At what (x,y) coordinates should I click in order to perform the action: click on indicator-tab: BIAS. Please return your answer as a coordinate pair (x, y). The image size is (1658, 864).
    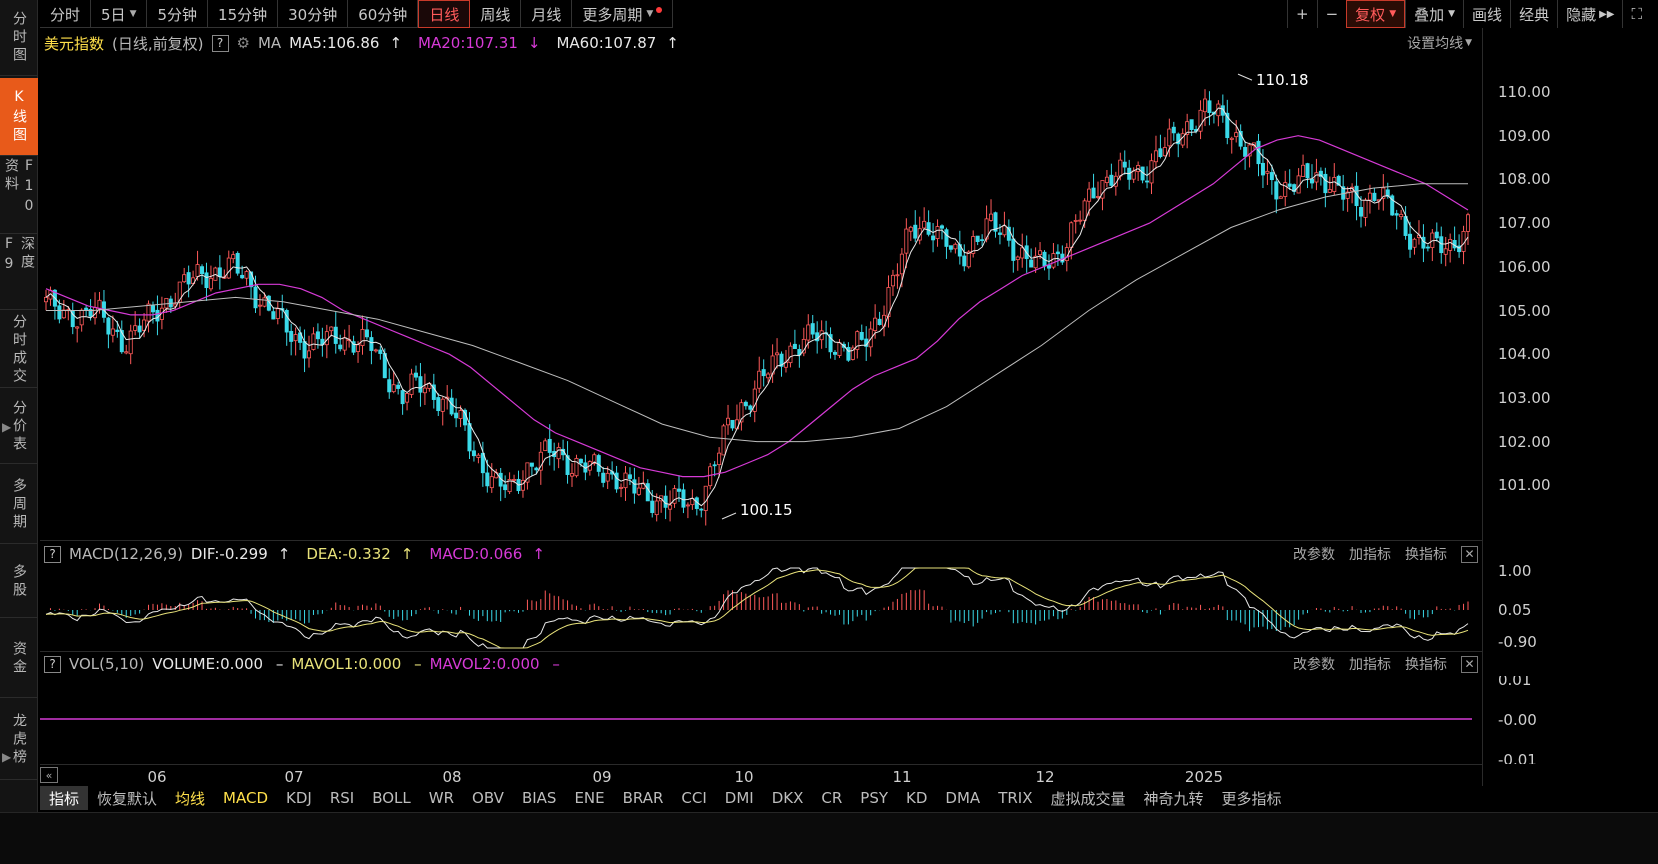
    Looking at the image, I should click on (539, 798).